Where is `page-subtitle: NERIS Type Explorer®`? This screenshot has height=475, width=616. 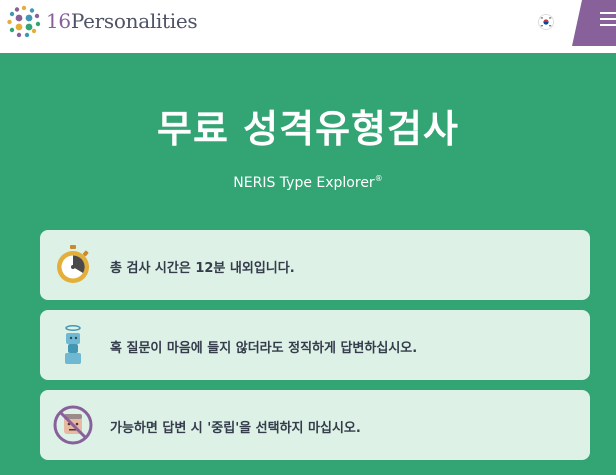 page-subtitle: NERIS Type Explorer® is located at coordinates (308, 182).